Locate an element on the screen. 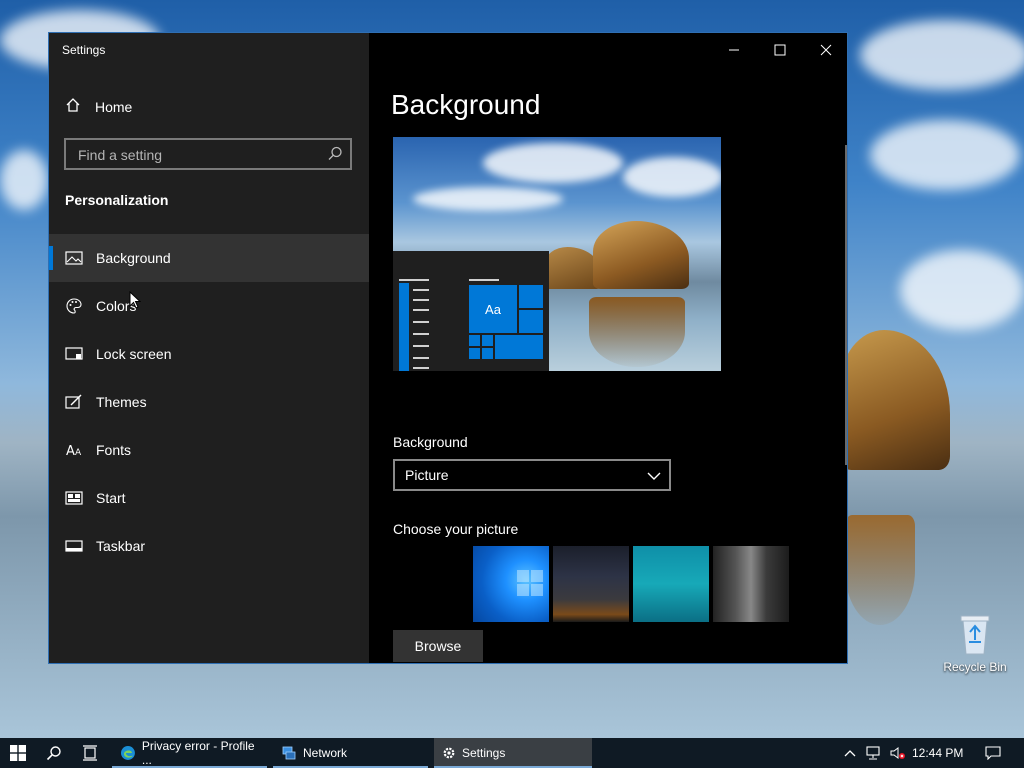 The image size is (1024, 768). maximize-button is located at coordinates (780, 50).